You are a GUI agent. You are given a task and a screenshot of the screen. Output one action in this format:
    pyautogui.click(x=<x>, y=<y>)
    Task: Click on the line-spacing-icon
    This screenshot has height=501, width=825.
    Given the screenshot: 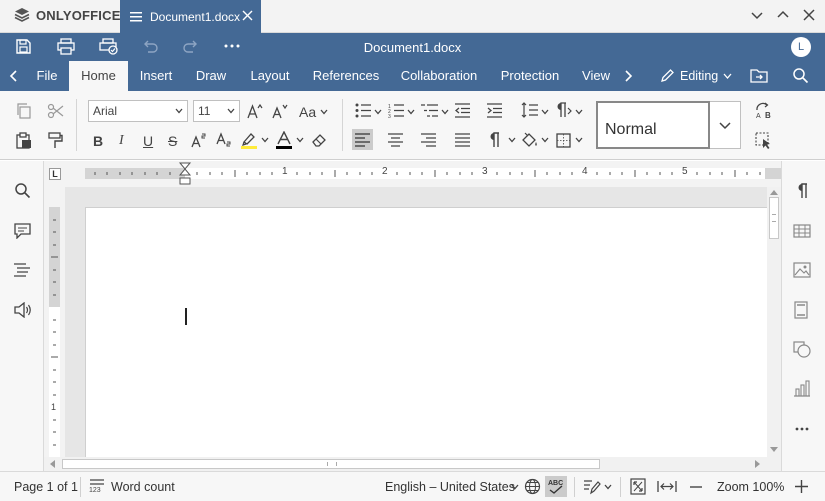 What is the action you would take?
    pyautogui.click(x=529, y=110)
    